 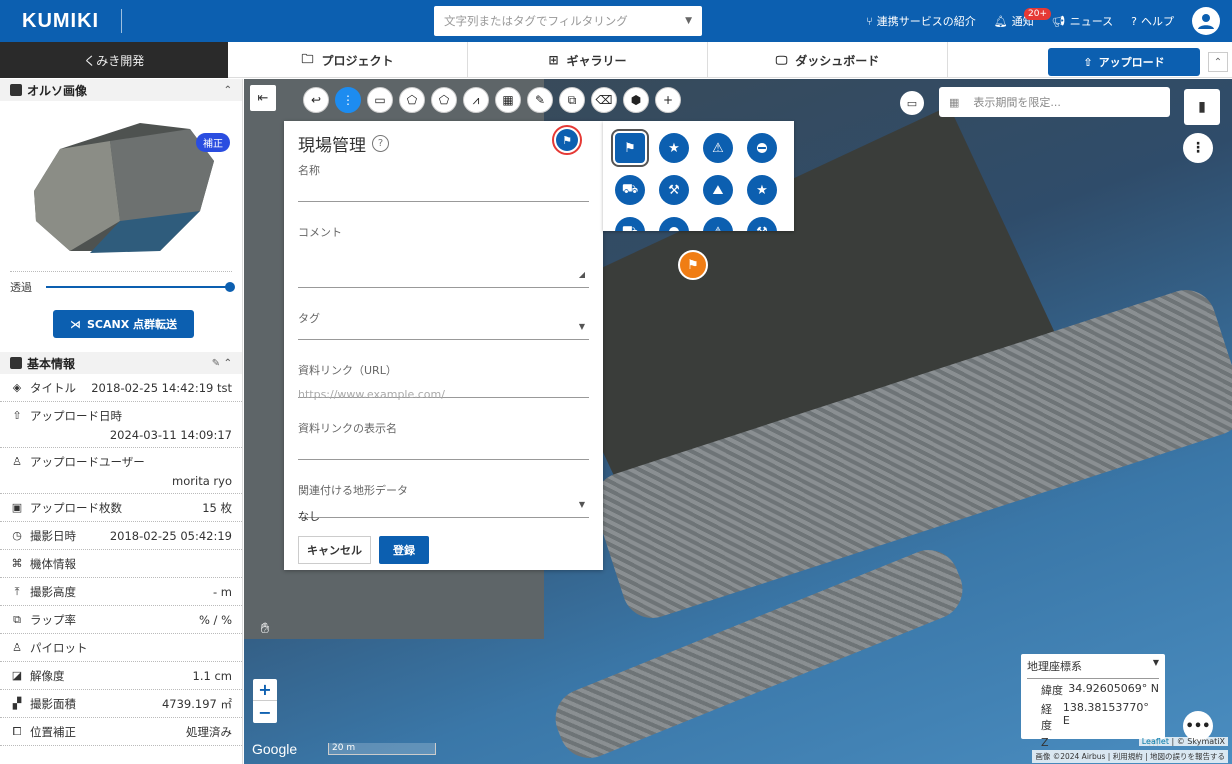 I want to click on landslide-icon: ⛰︎, so click(x=718, y=190).